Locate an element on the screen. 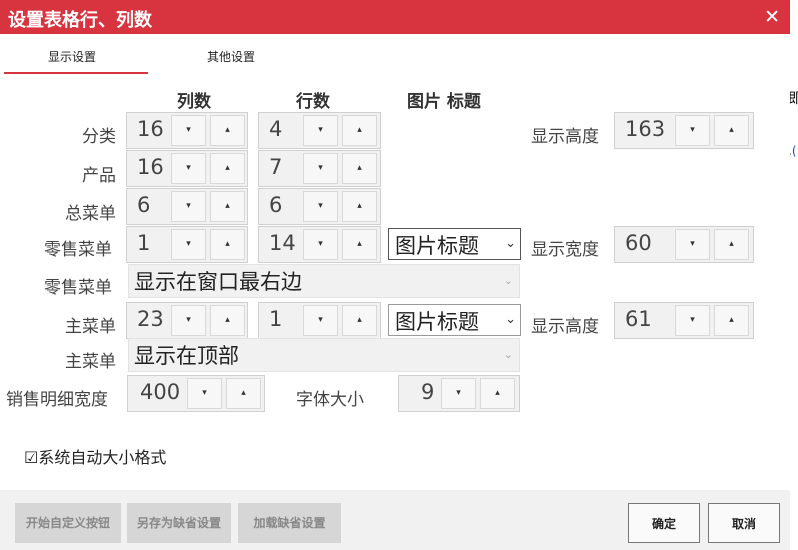 The width and height of the screenshot is (798, 550). font-size-label: 字体大小 is located at coordinates (330, 400).